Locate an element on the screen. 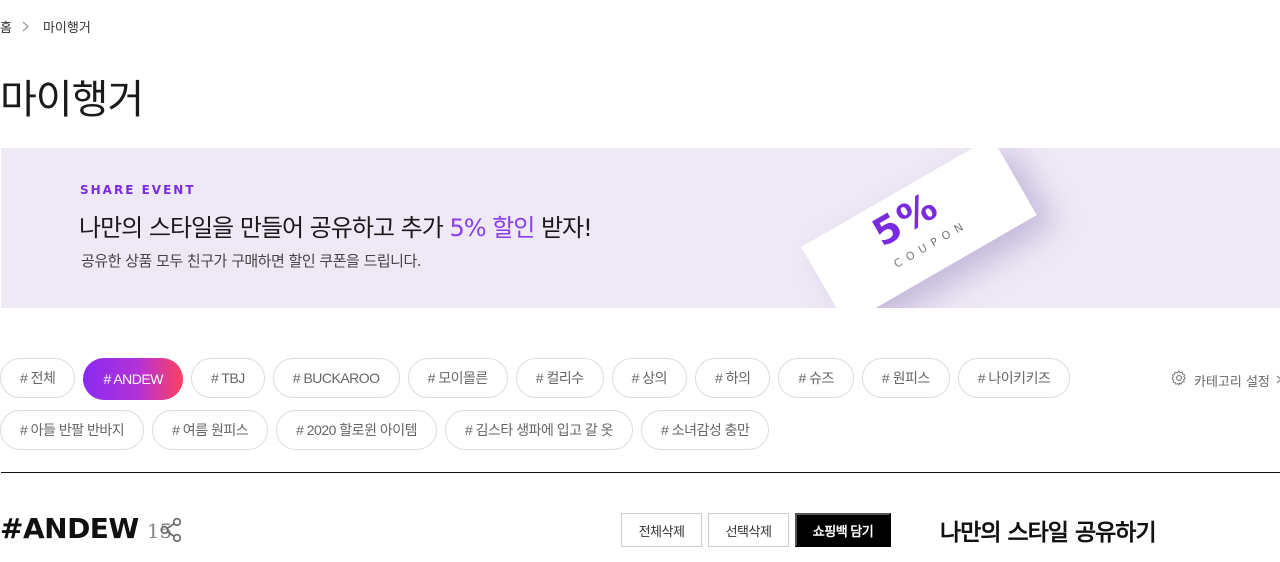  tag-nike-kids: # 나이키키즈 is located at coordinates (1014, 378).